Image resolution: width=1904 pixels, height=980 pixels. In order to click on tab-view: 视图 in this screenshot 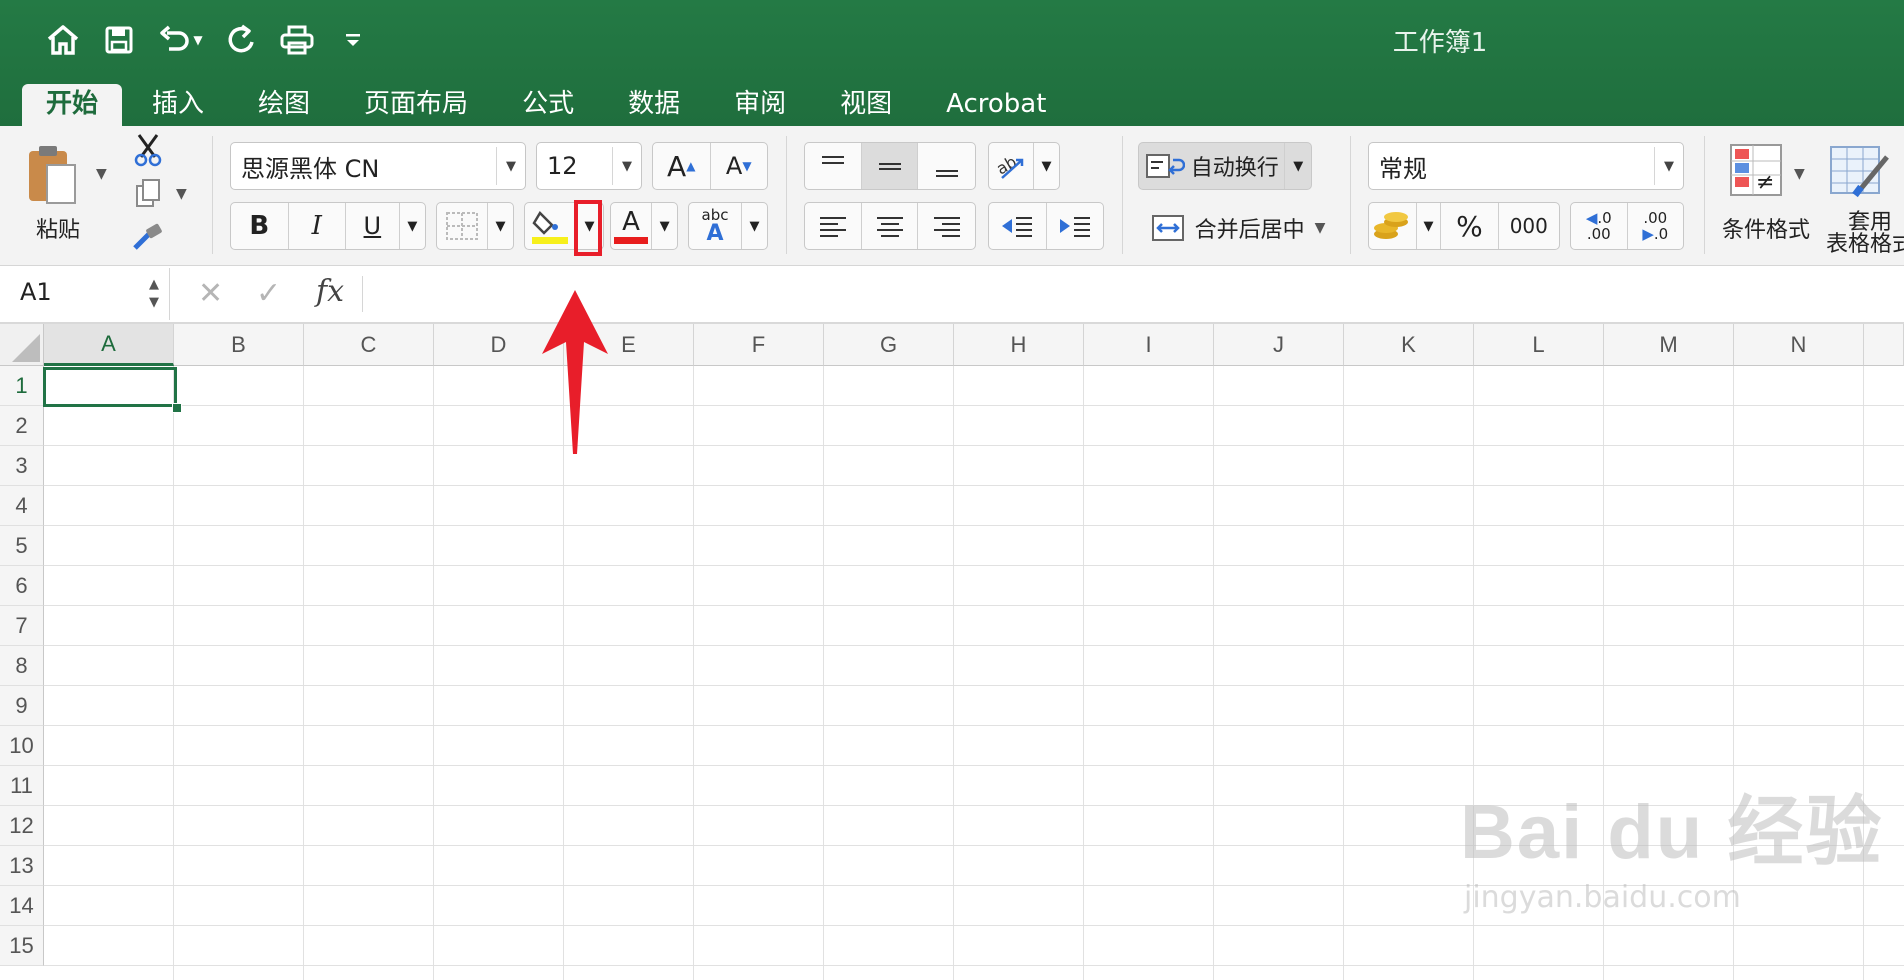, I will do `click(866, 105)`.